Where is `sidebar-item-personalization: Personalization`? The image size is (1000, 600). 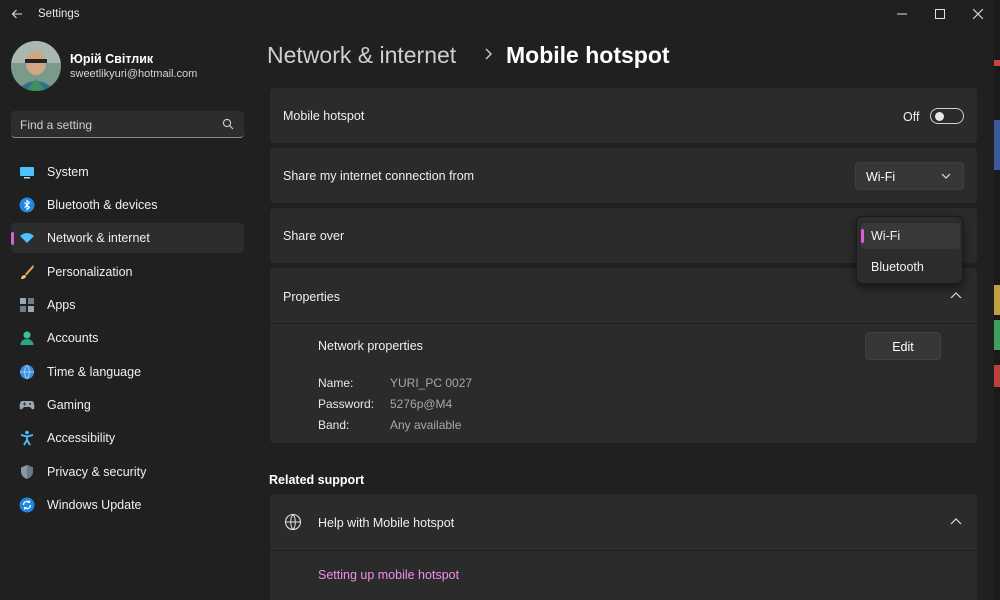
sidebar-item-personalization: Personalization is located at coordinates (127, 272).